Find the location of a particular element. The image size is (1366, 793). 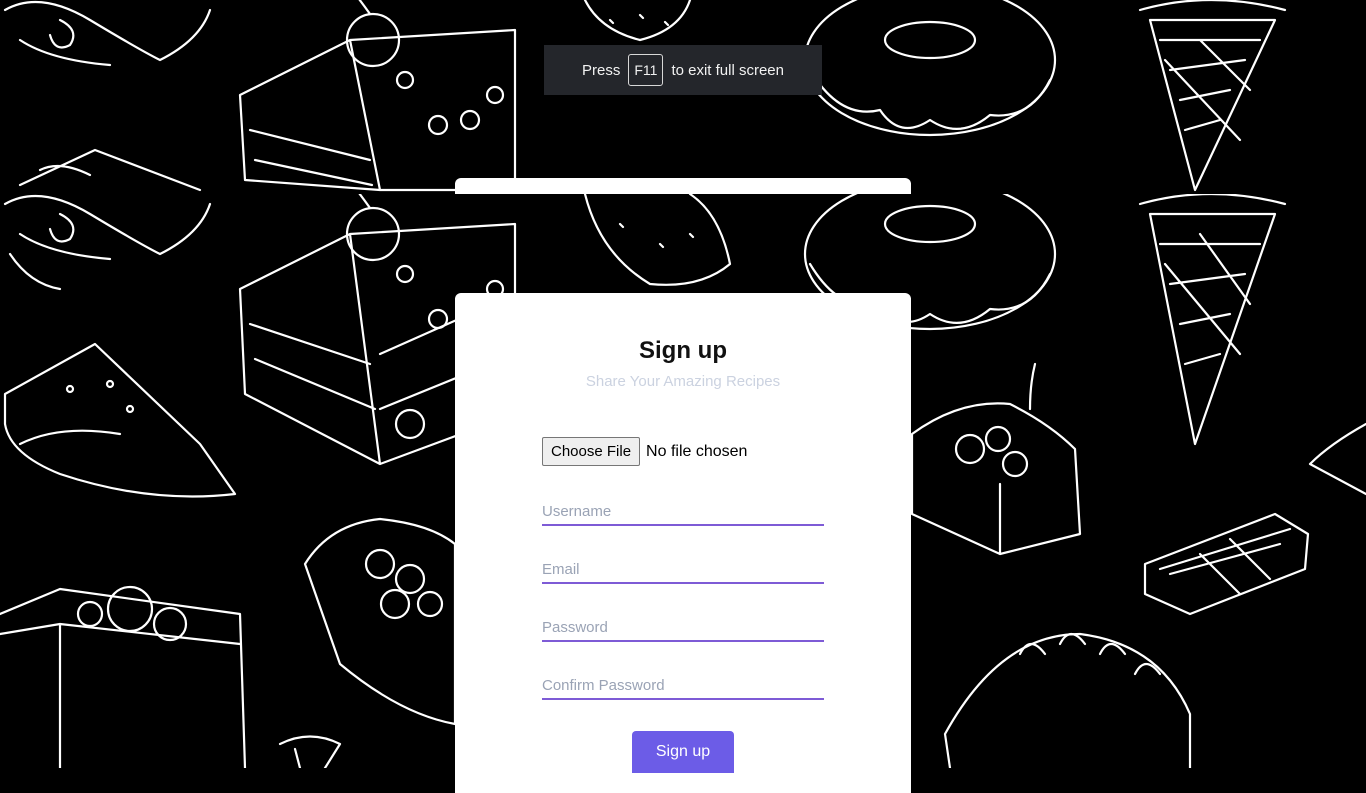

choose-file-button: Choose File is located at coordinates (591, 451).